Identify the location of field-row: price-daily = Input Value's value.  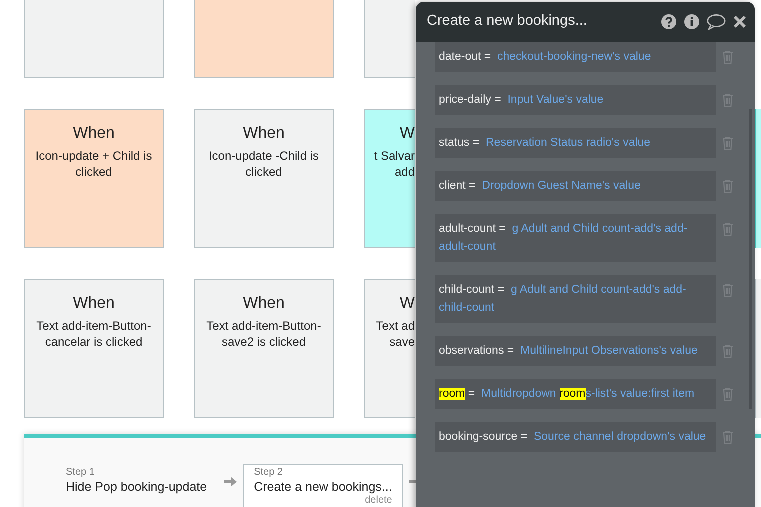
(575, 100).